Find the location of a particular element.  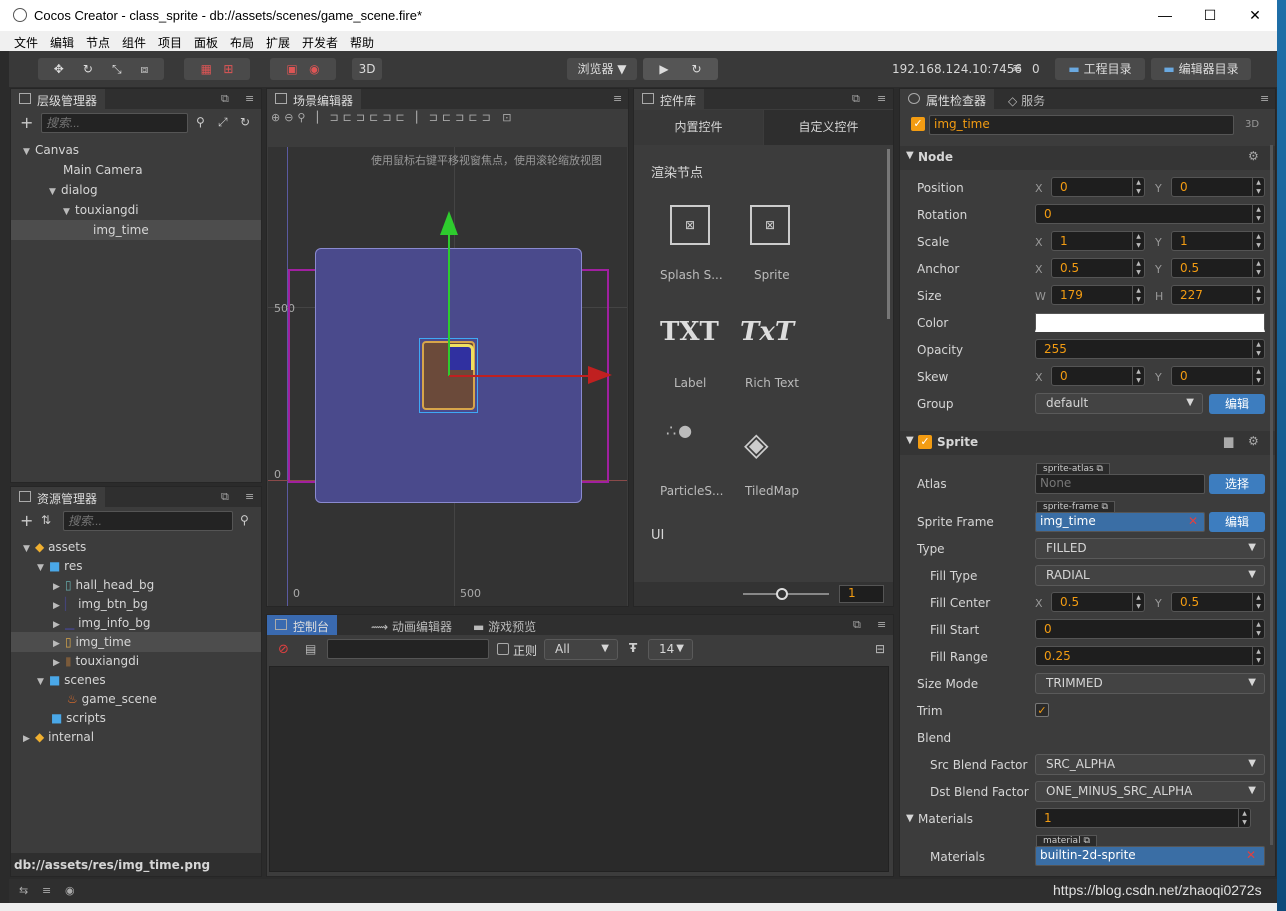

add-node-icon: + is located at coordinates (26, 122).